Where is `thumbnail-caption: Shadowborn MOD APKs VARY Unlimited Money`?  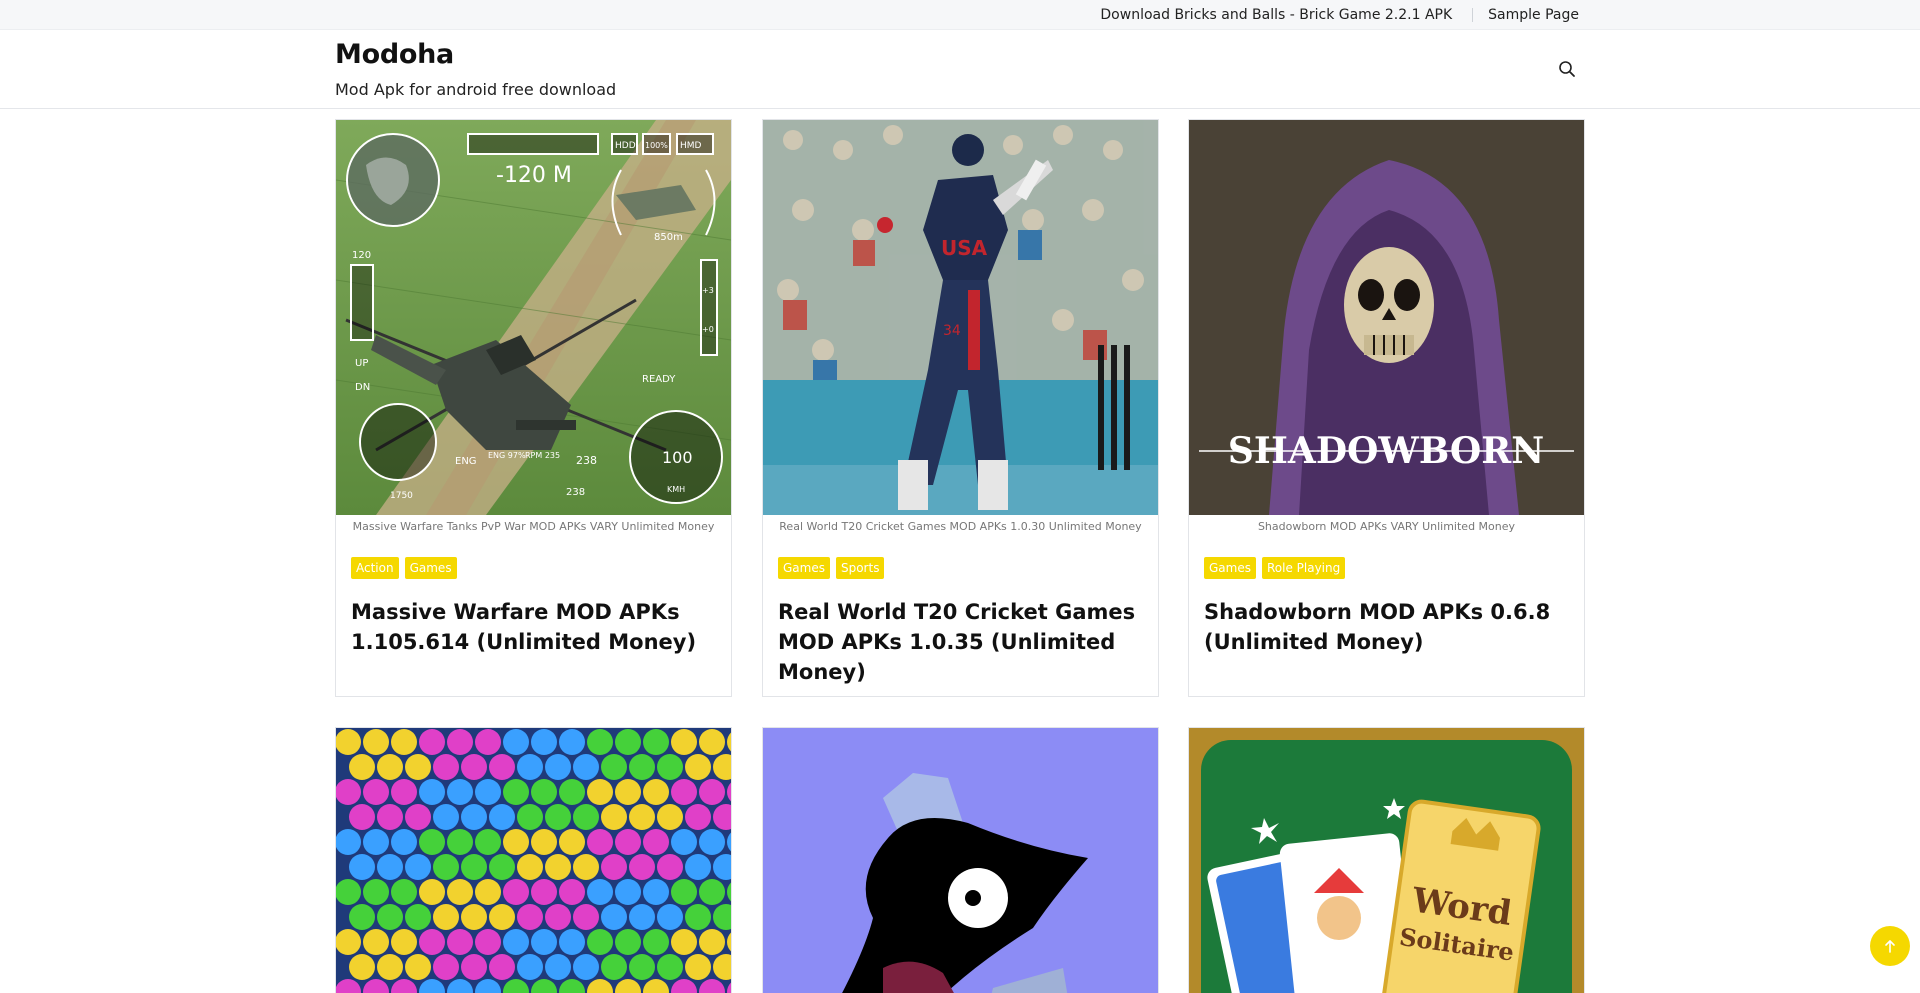 thumbnail-caption: Shadowborn MOD APKs VARY Unlimited Money is located at coordinates (1386, 526).